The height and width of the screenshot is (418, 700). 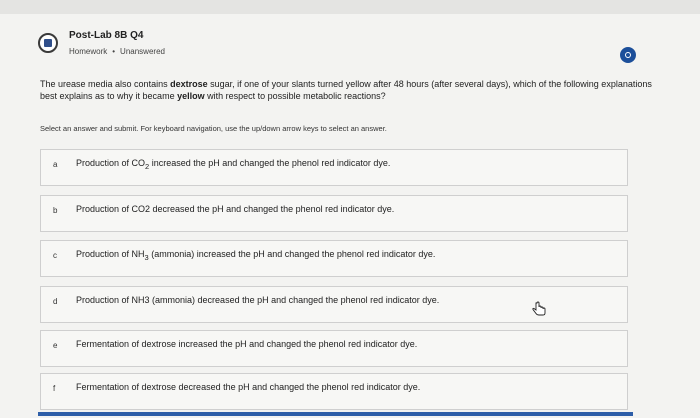 I want to click on bottom-accent-bar, so click(x=335, y=414).